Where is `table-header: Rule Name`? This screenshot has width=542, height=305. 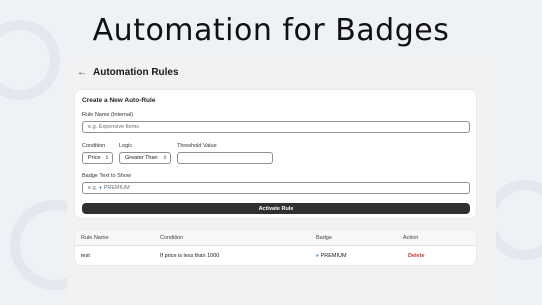 table-header: Rule Name is located at coordinates (95, 237).